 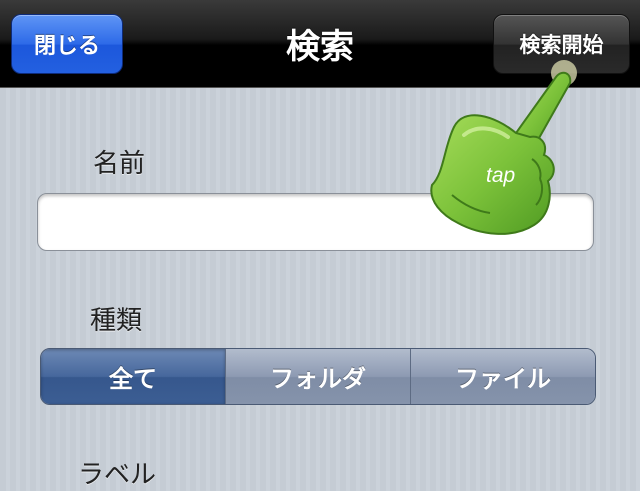 What do you see at coordinates (500, 175) in the screenshot?
I see `tap-hint-text: tap` at bounding box center [500, 175].